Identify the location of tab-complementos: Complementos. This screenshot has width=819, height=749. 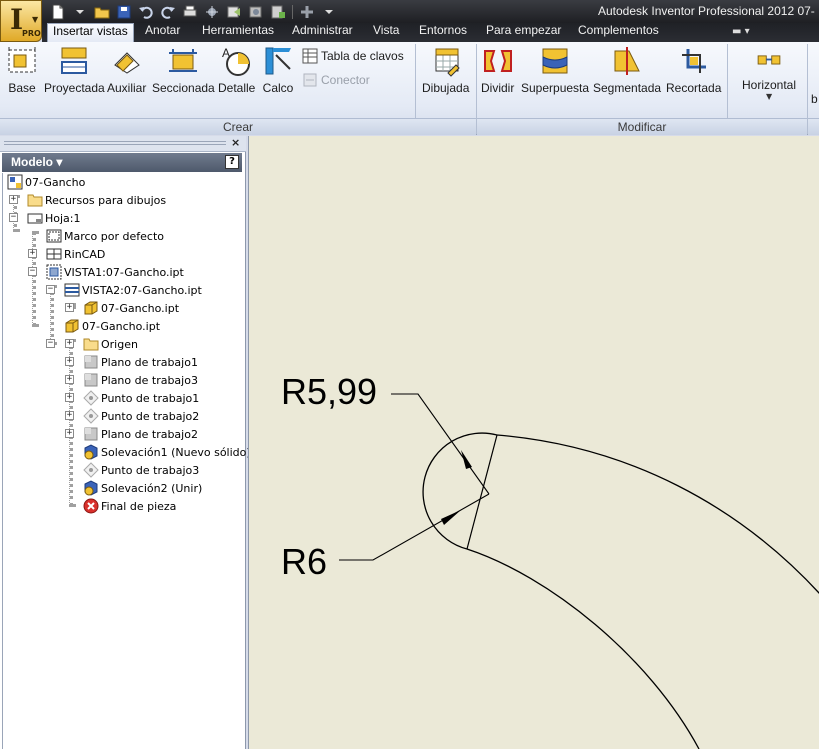
(618, 32).